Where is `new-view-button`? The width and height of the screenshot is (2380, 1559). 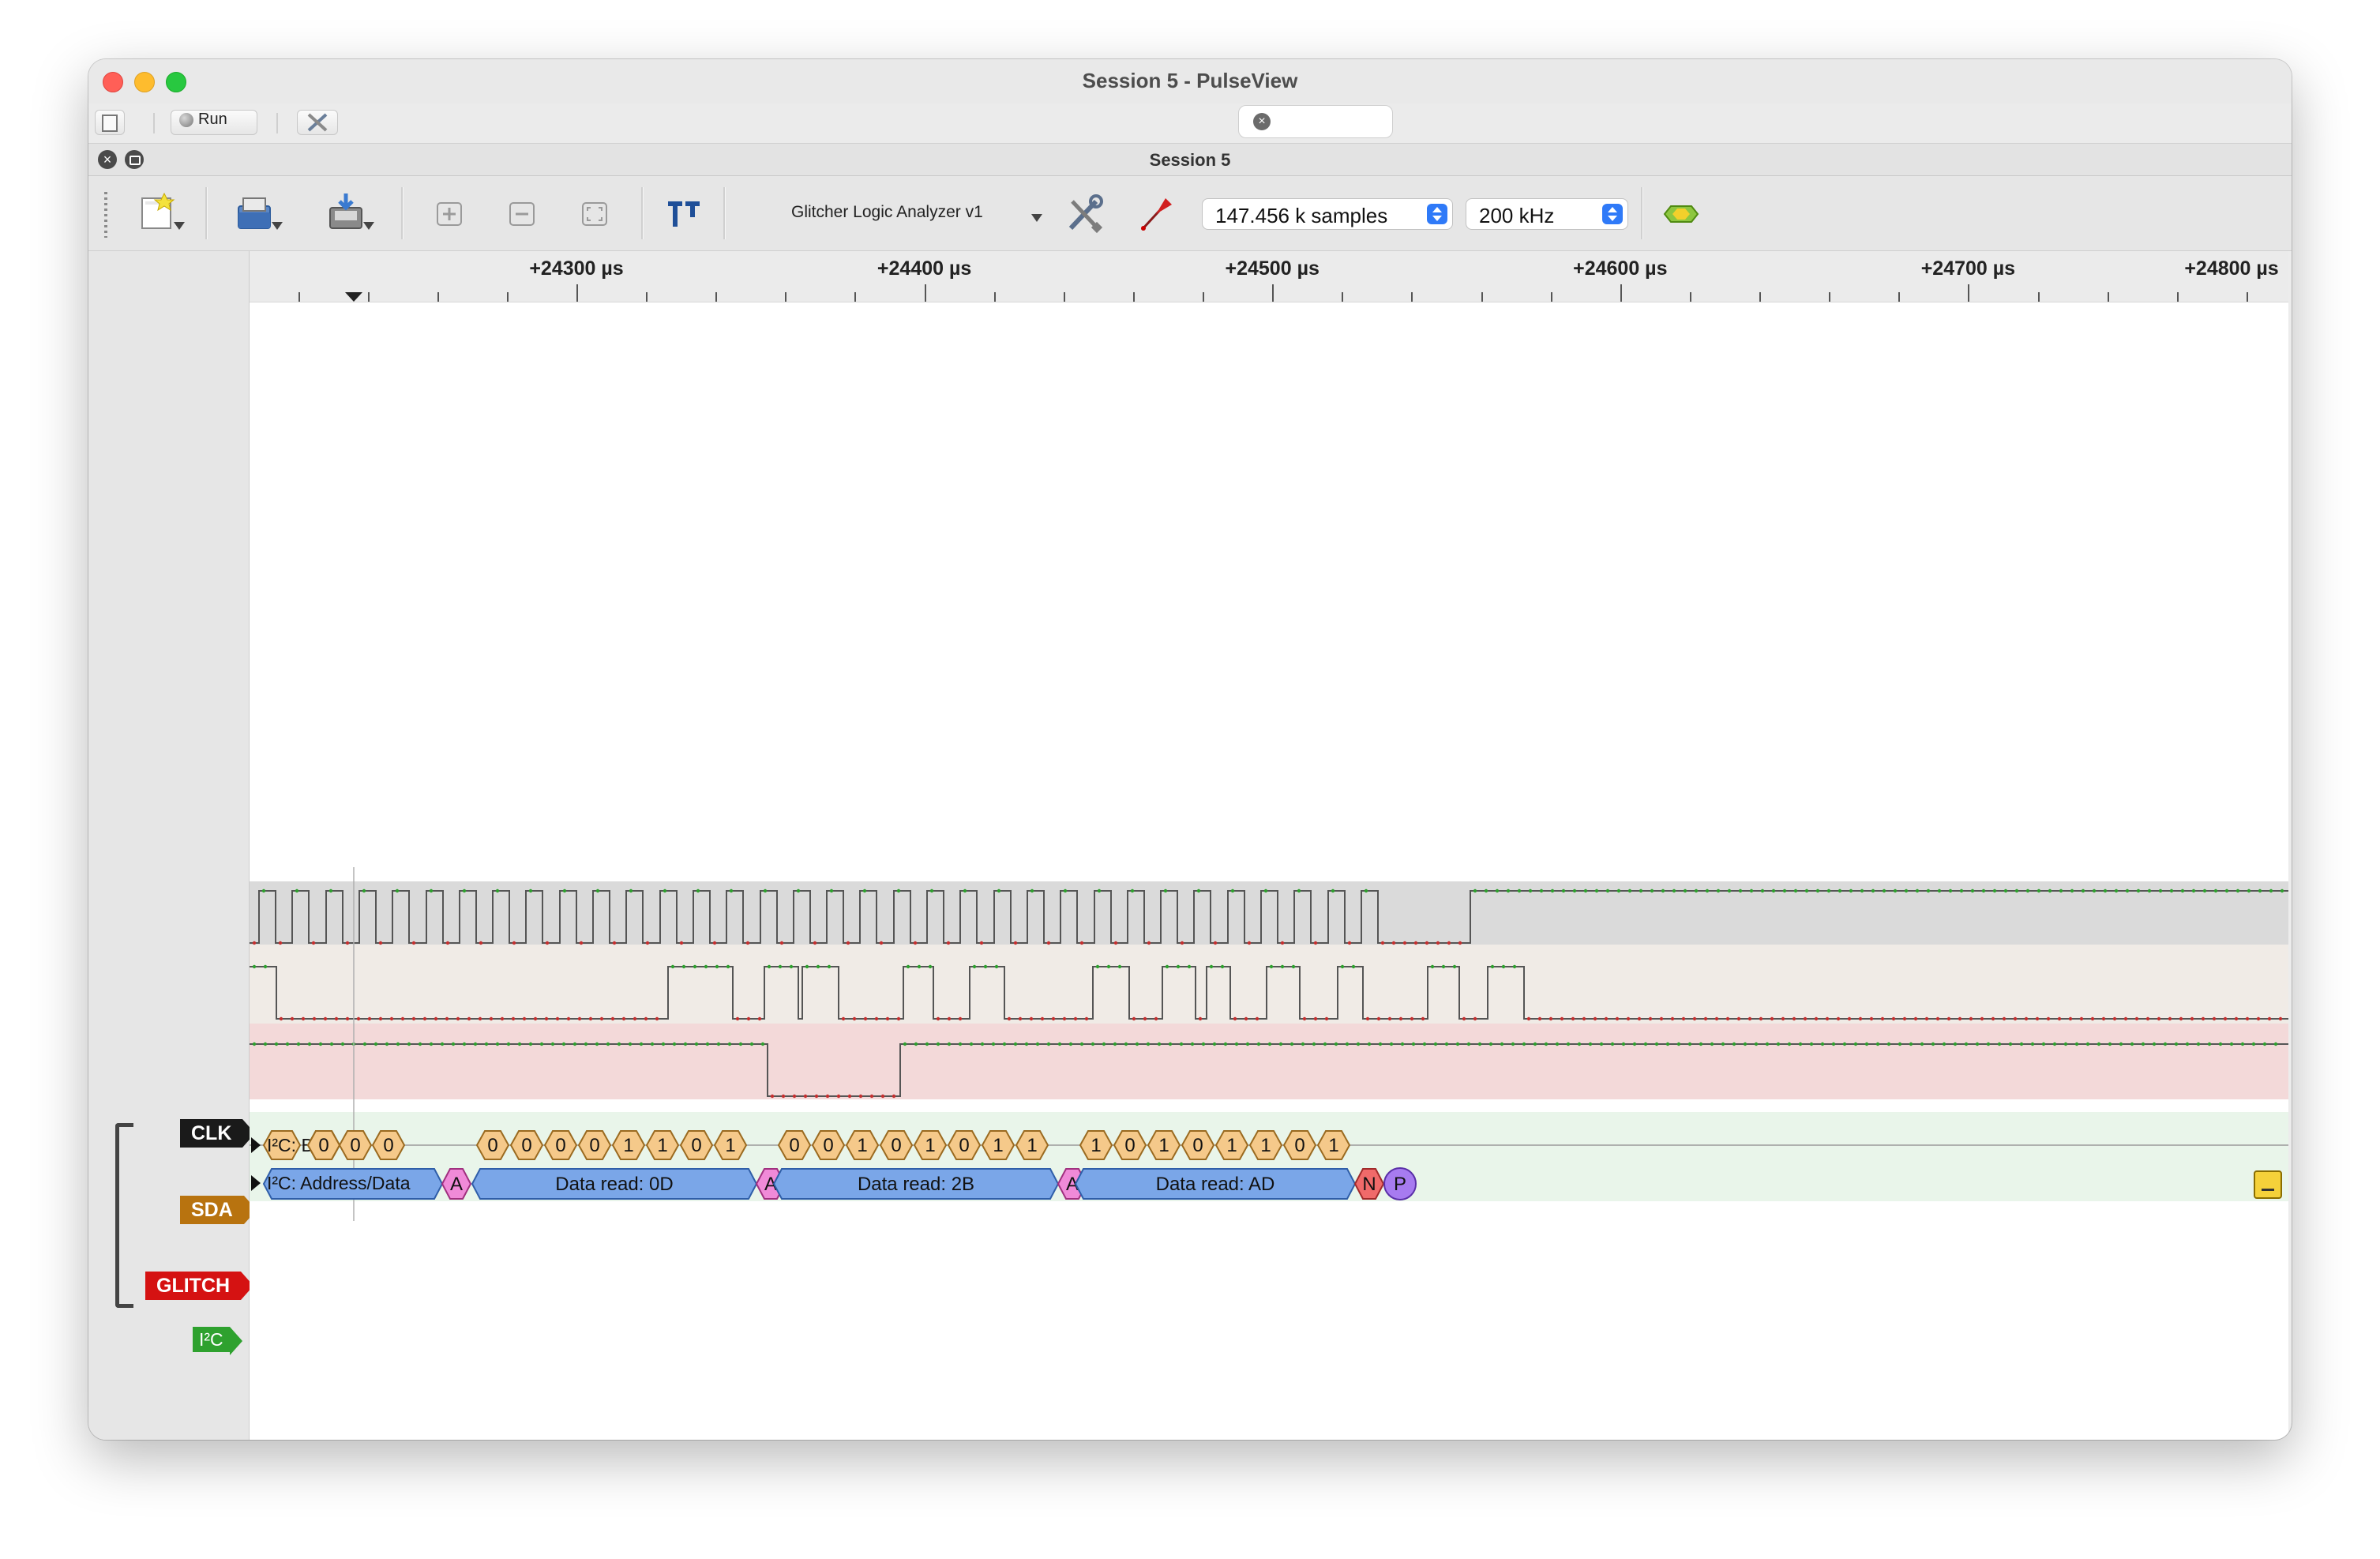
new-view-button is located at coordinates (110, 122).